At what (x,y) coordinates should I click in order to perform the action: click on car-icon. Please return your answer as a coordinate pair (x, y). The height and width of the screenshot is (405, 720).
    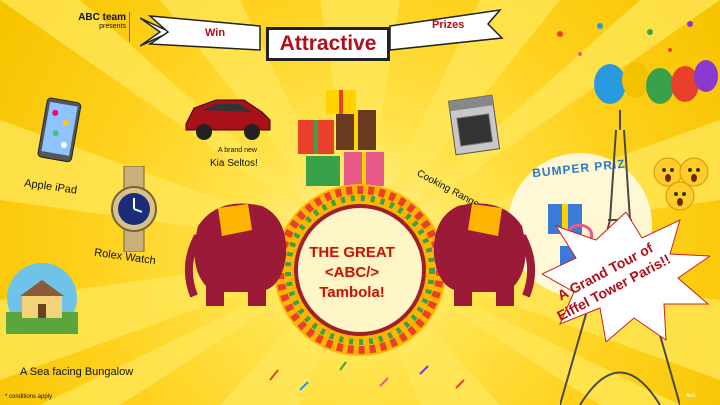
    Looking at the image, I should click on (228, 119).